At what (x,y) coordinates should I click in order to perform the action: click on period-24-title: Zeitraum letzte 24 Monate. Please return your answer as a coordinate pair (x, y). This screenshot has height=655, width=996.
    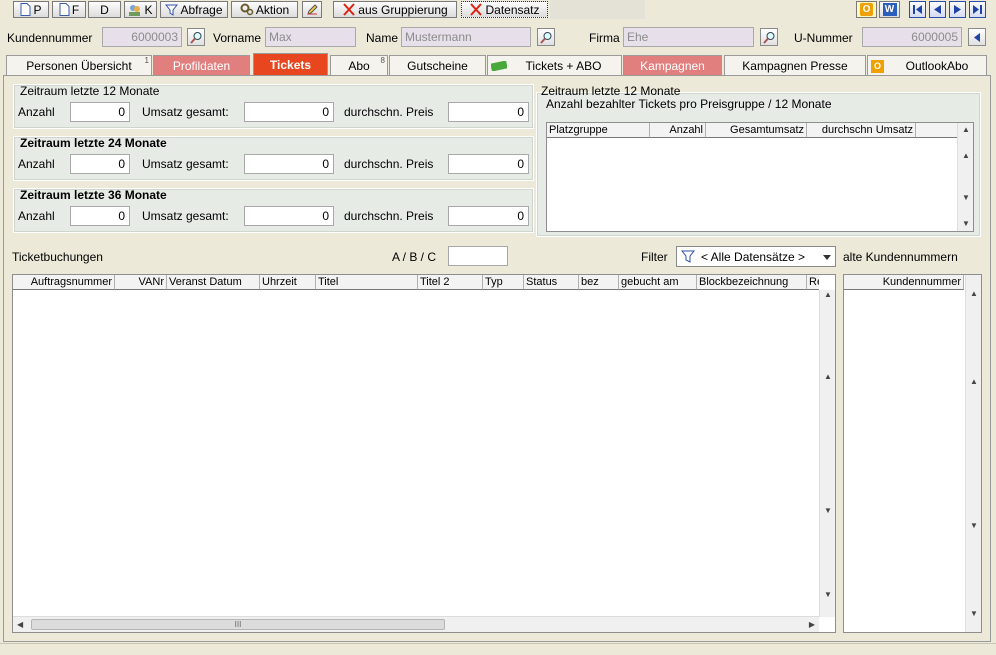
    Looking at the image, I should click on (93, 143).